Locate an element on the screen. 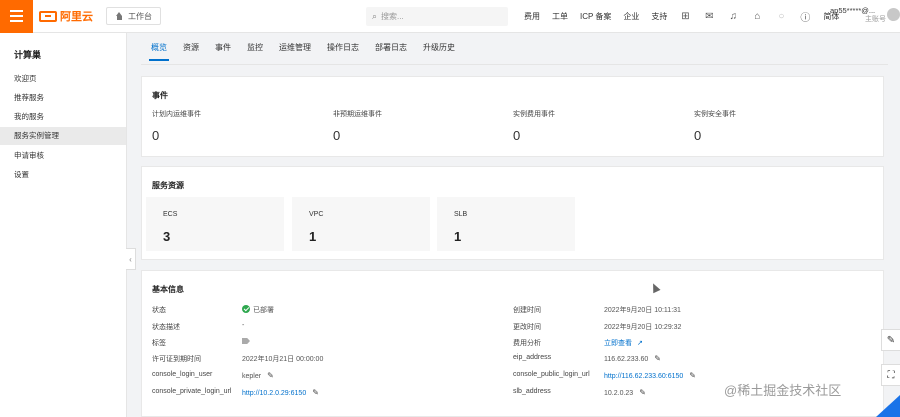 The width and height of the screenshot is (900, 417). sidebar-item-welcome: 欢迎页 is located at coordinates (63, 79).